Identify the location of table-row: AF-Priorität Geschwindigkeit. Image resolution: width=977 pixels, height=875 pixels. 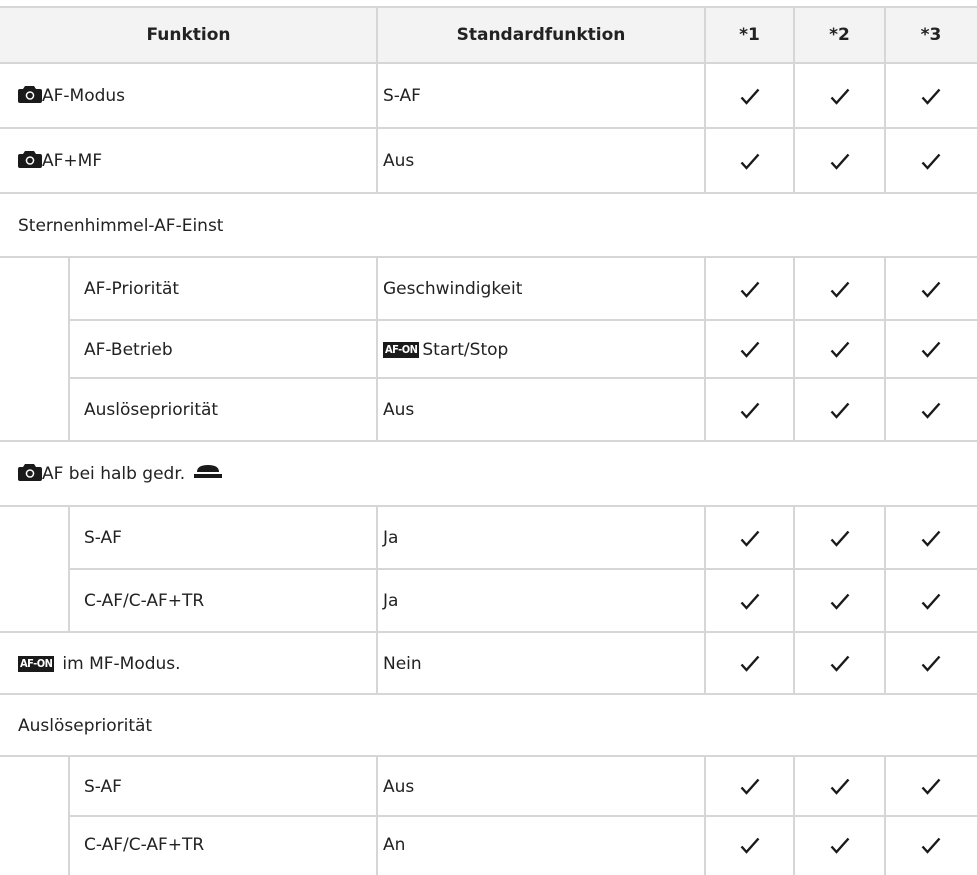
(488, 289).